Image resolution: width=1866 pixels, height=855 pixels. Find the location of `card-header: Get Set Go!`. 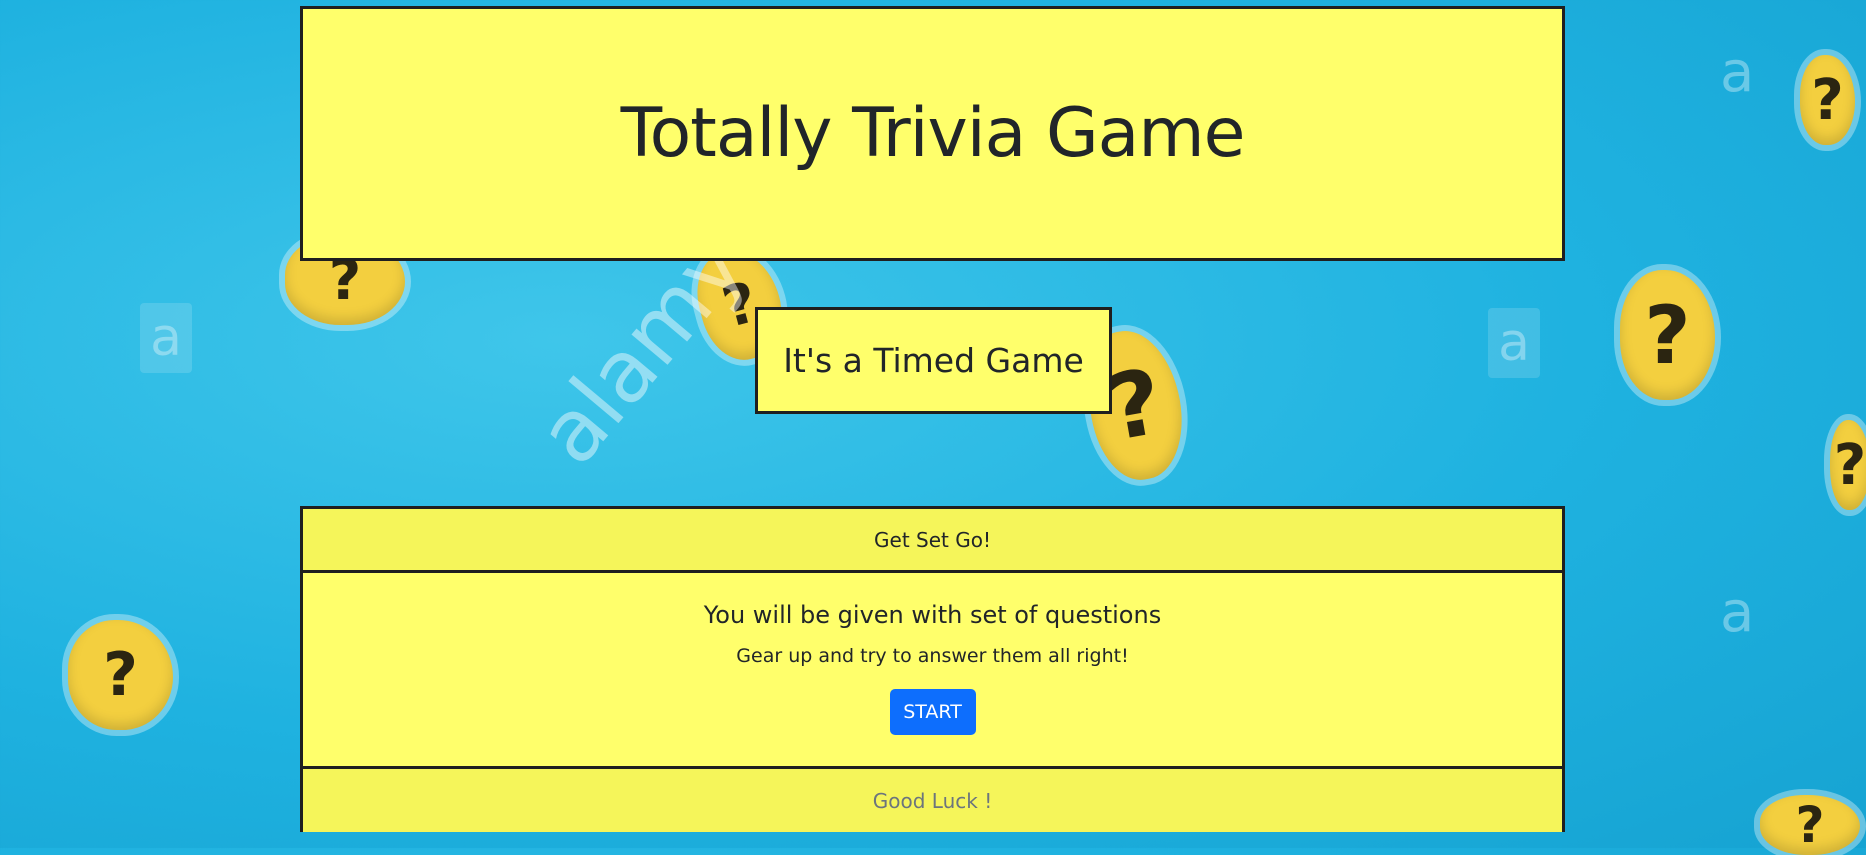

card-header: Get Set Go! is located at coordinates (932, 541).